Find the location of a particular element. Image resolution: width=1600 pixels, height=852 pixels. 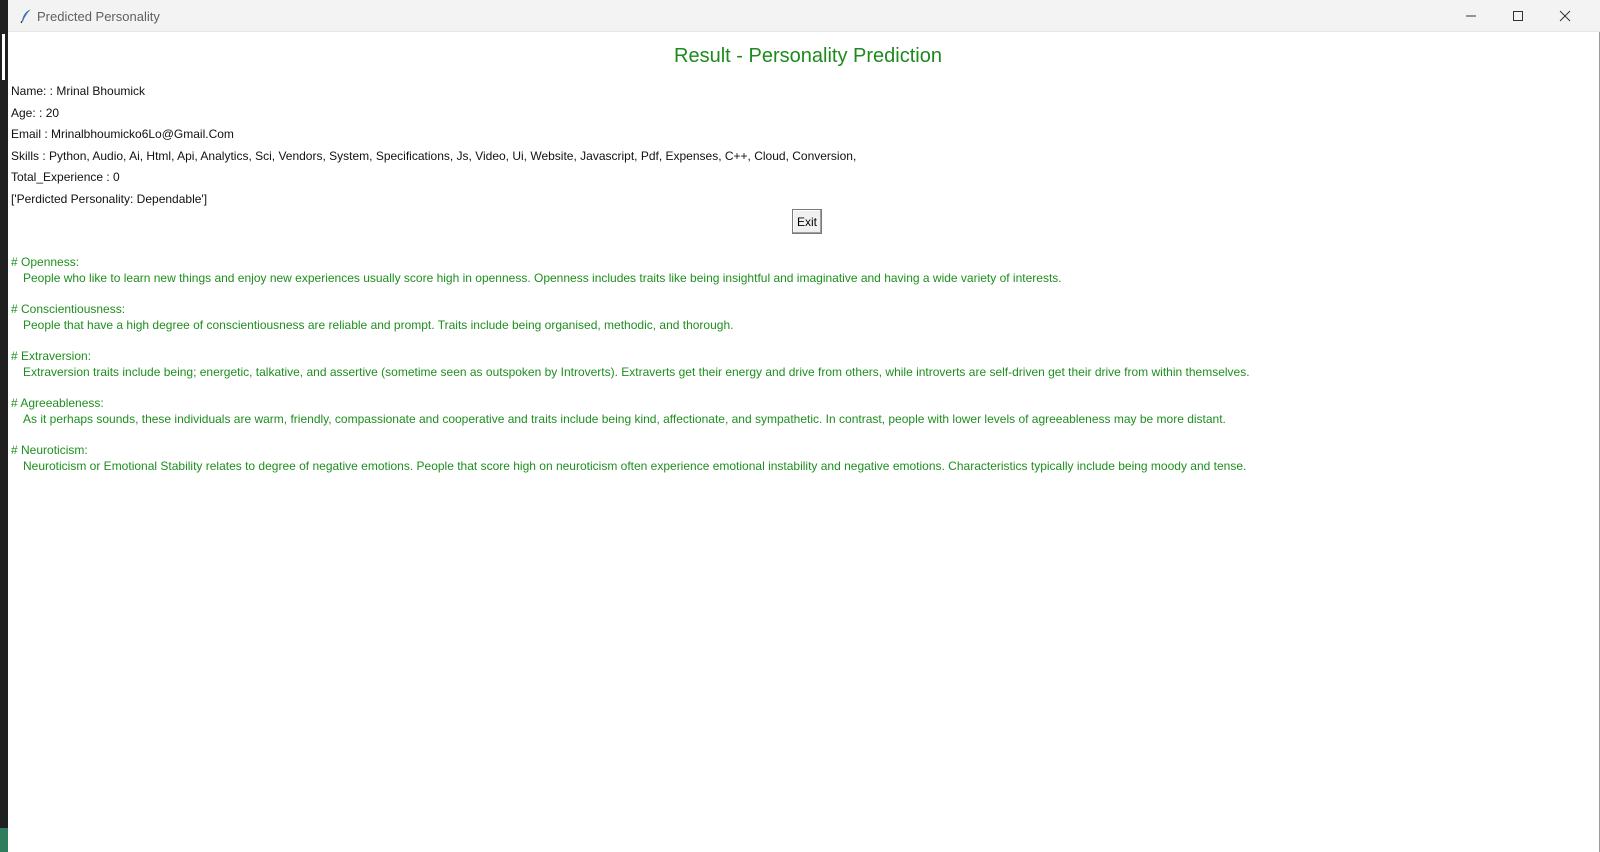

trait-title: # Conscientiousness: is located at coordinates (68, 309).